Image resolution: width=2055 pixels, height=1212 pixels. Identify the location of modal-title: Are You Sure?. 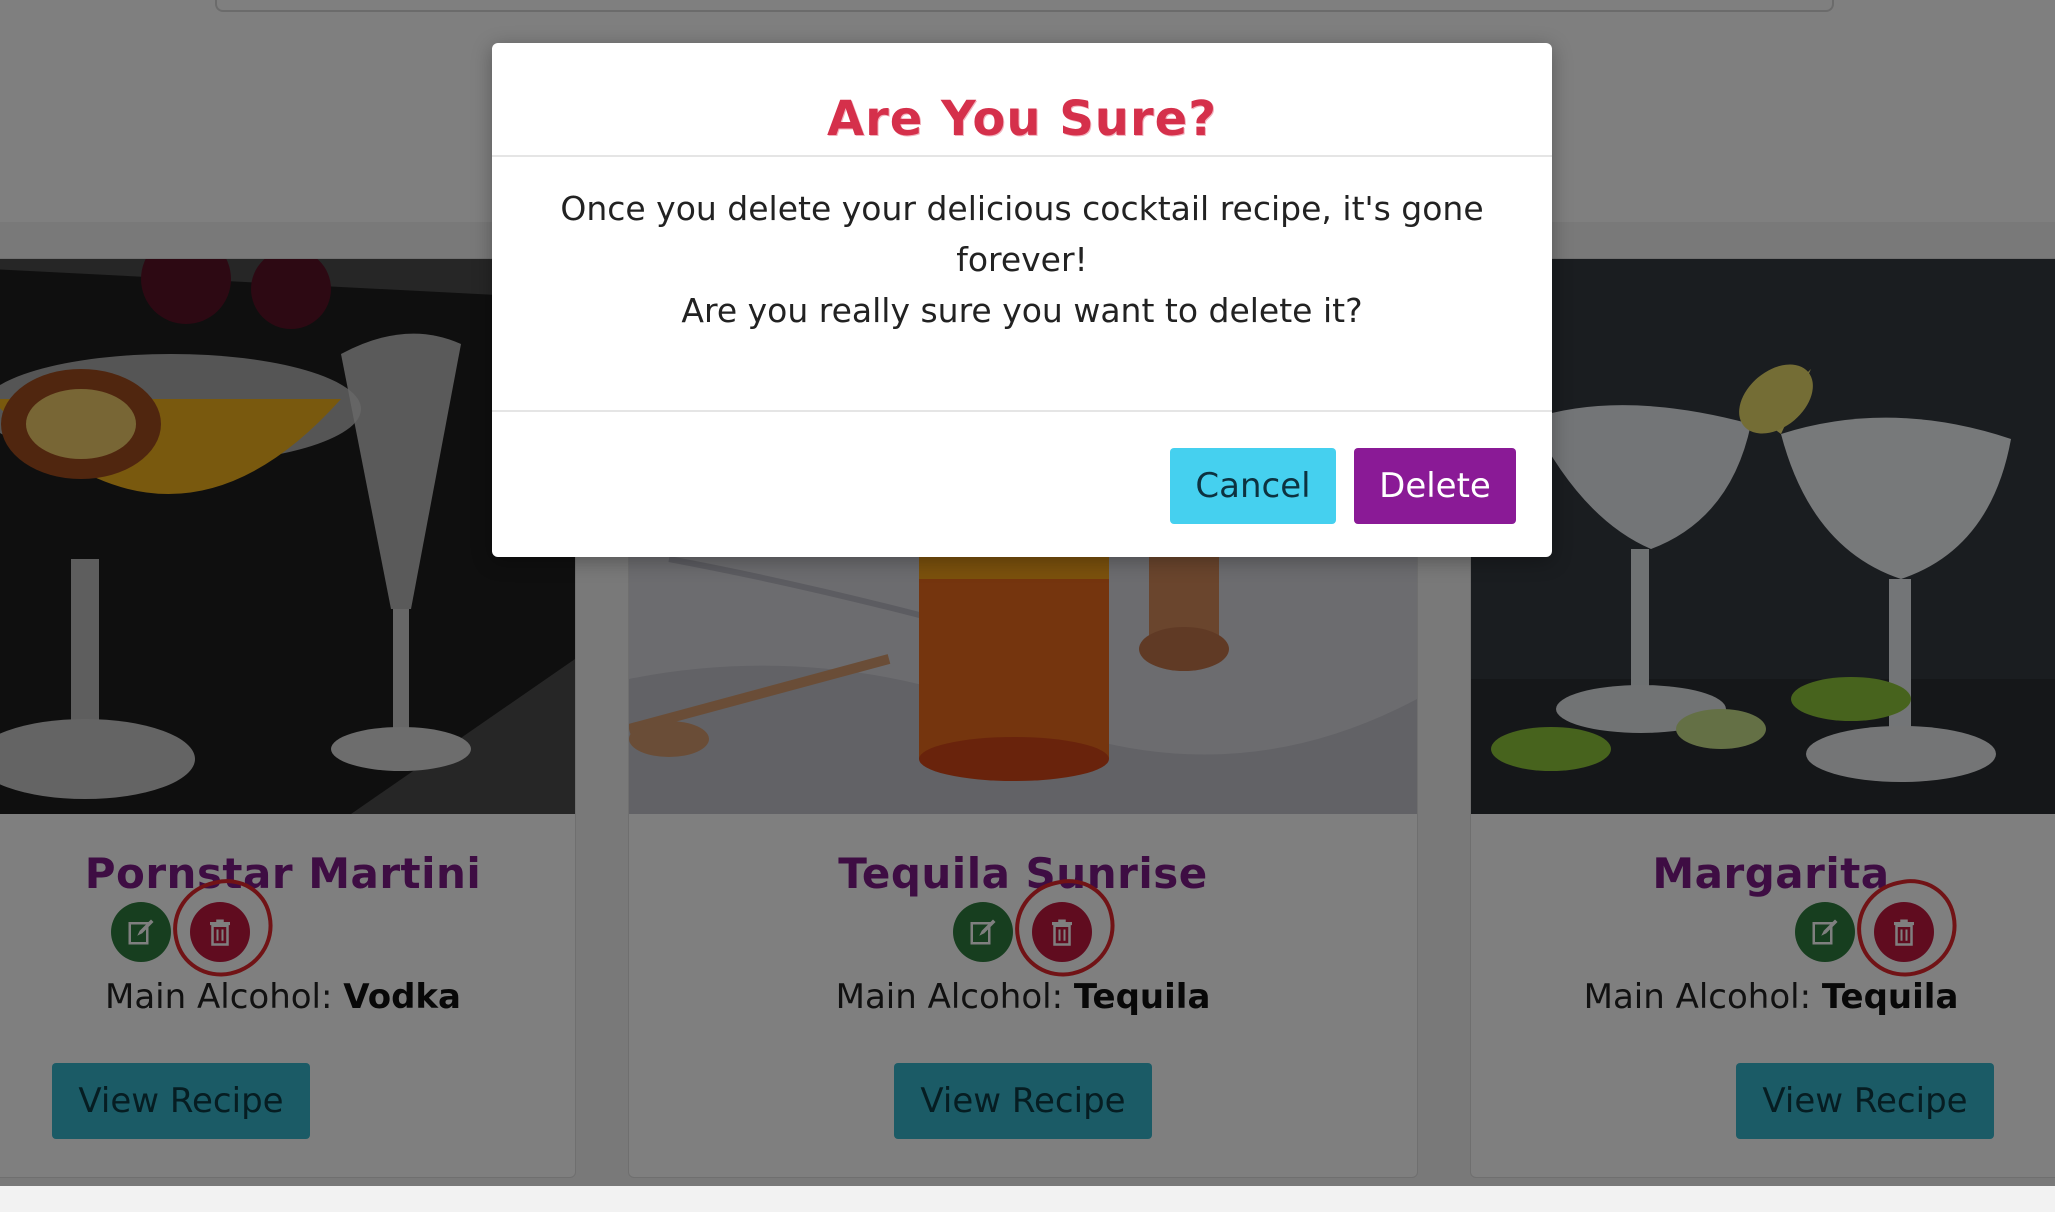
(1022, 119).